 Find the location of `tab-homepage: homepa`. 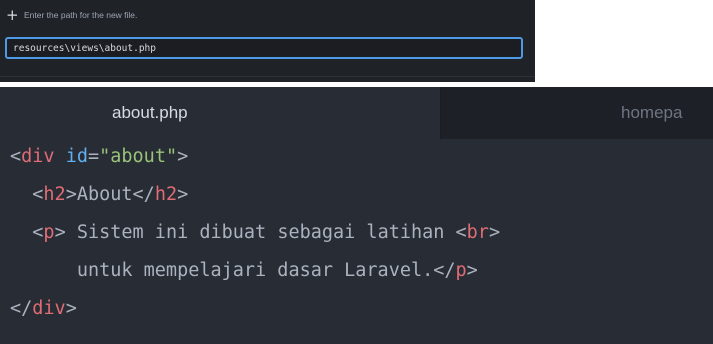

tab-homepage: homepa is located at coordinates (577, 113).